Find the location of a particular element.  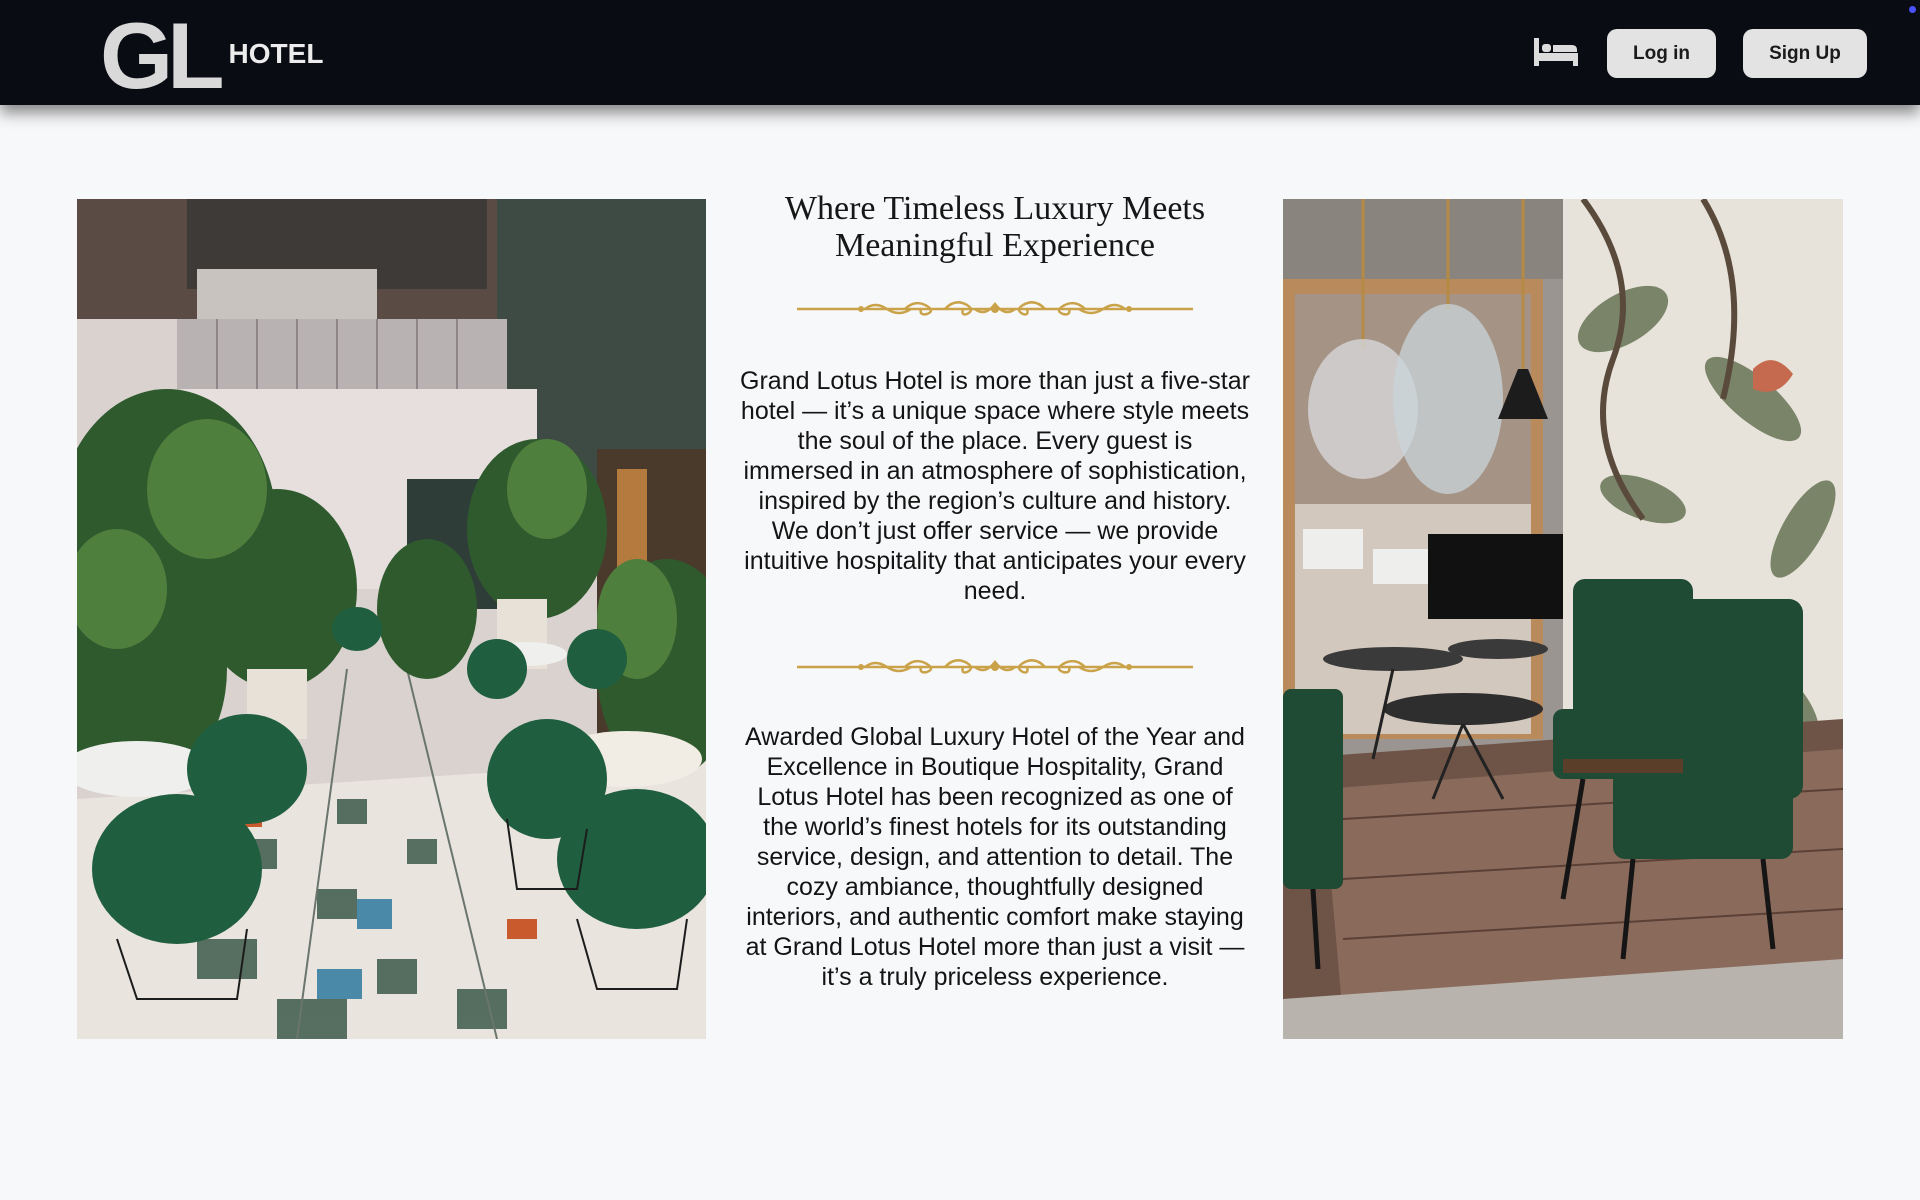

login-button: Log in is located at coordinates (1661, 53).